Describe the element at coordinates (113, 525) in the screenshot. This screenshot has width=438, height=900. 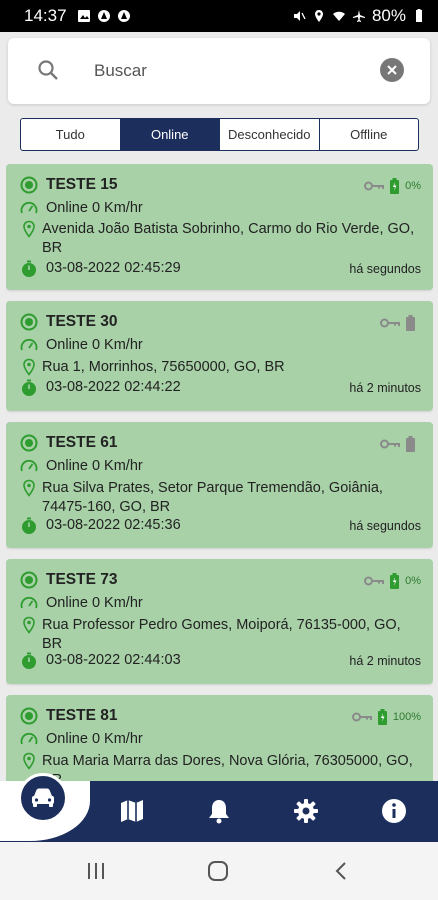
I see `vehicle-datetime: 03-08-2022 02:45:36` at that location.